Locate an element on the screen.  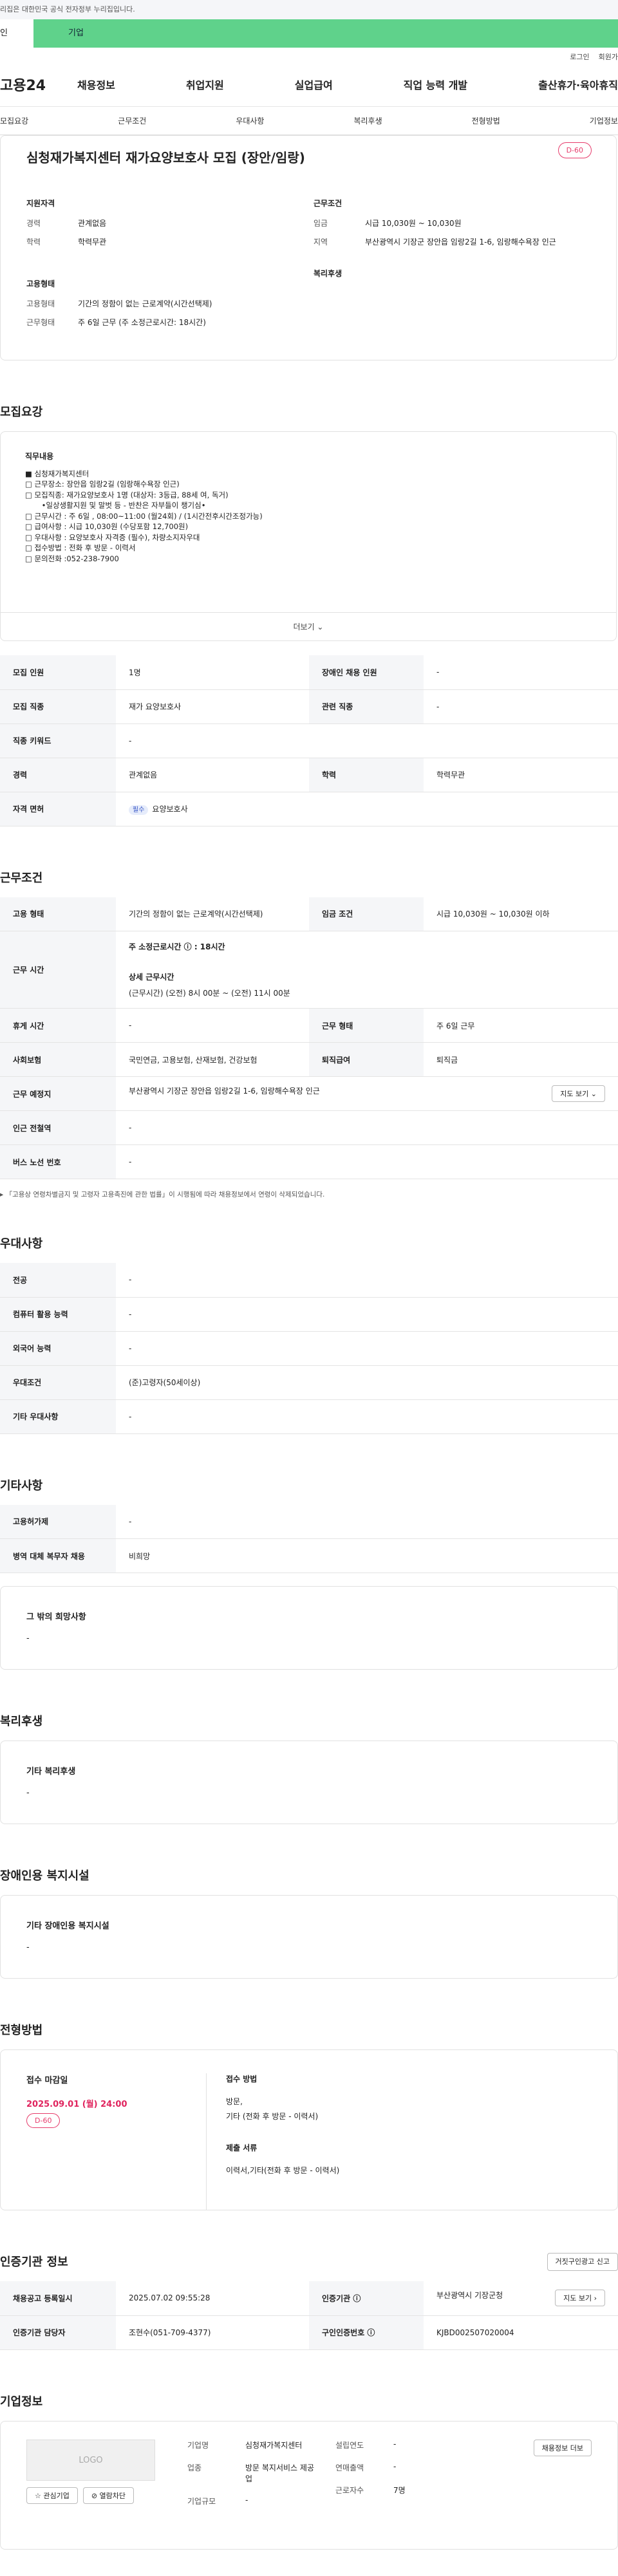
cell-key: 외국어 능력 is located at coordinates (58, 1348).